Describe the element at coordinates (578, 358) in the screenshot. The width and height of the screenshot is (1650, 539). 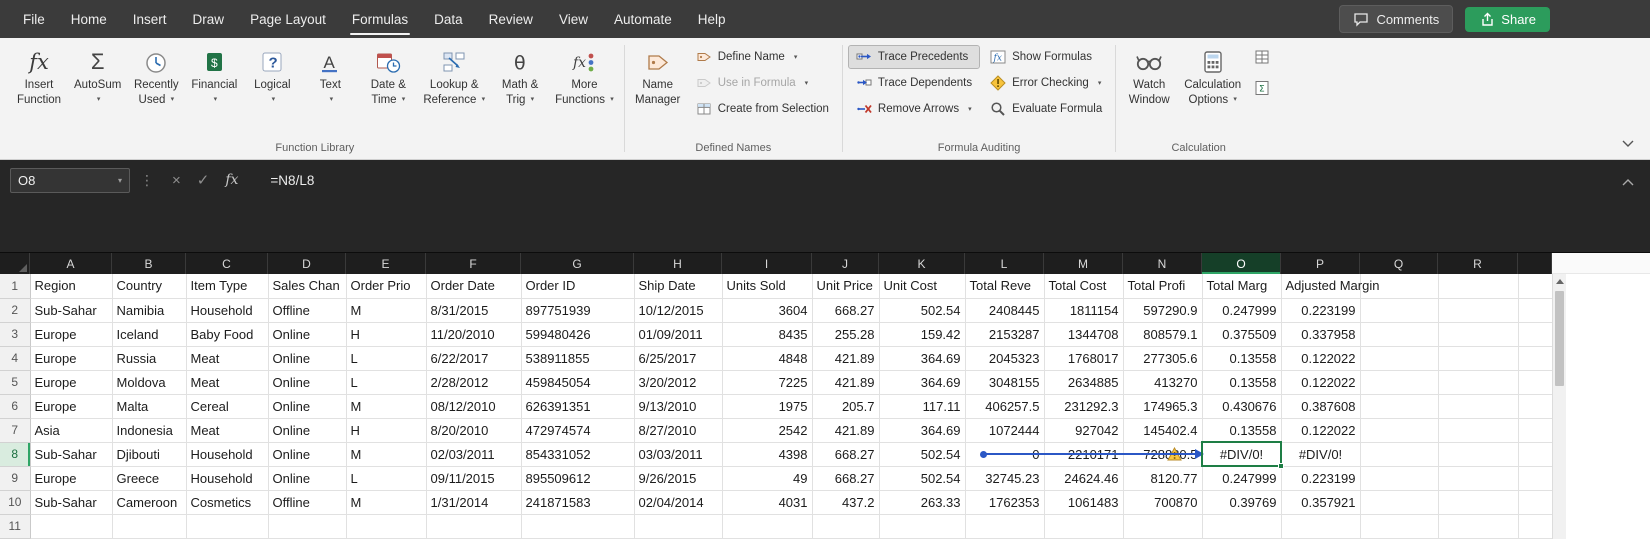
I see `cell-g4: 538911855` at that location.